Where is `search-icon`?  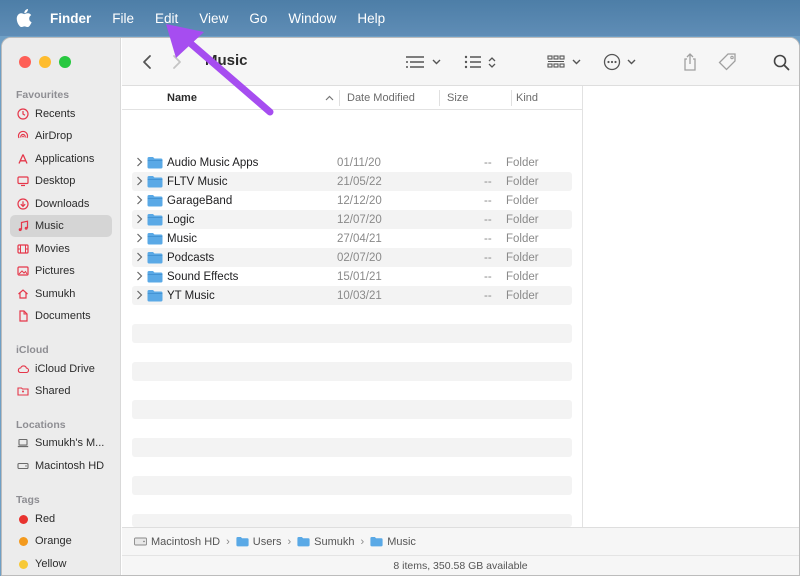 search-icon is located at coordinates (781, 62).